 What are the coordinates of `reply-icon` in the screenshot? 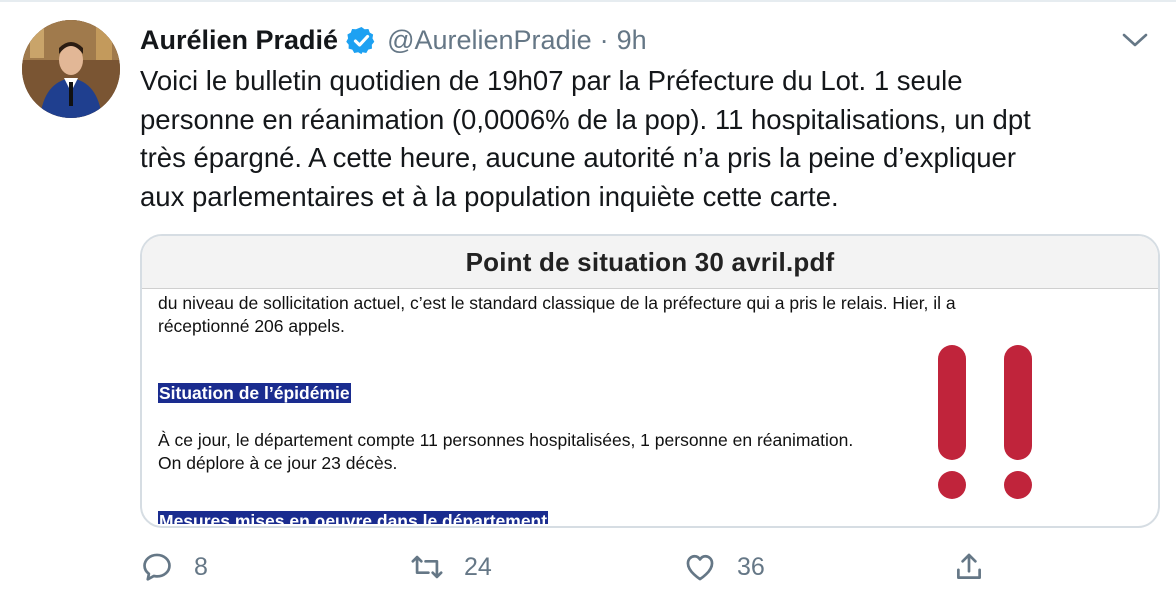 It's located at (157, 567).